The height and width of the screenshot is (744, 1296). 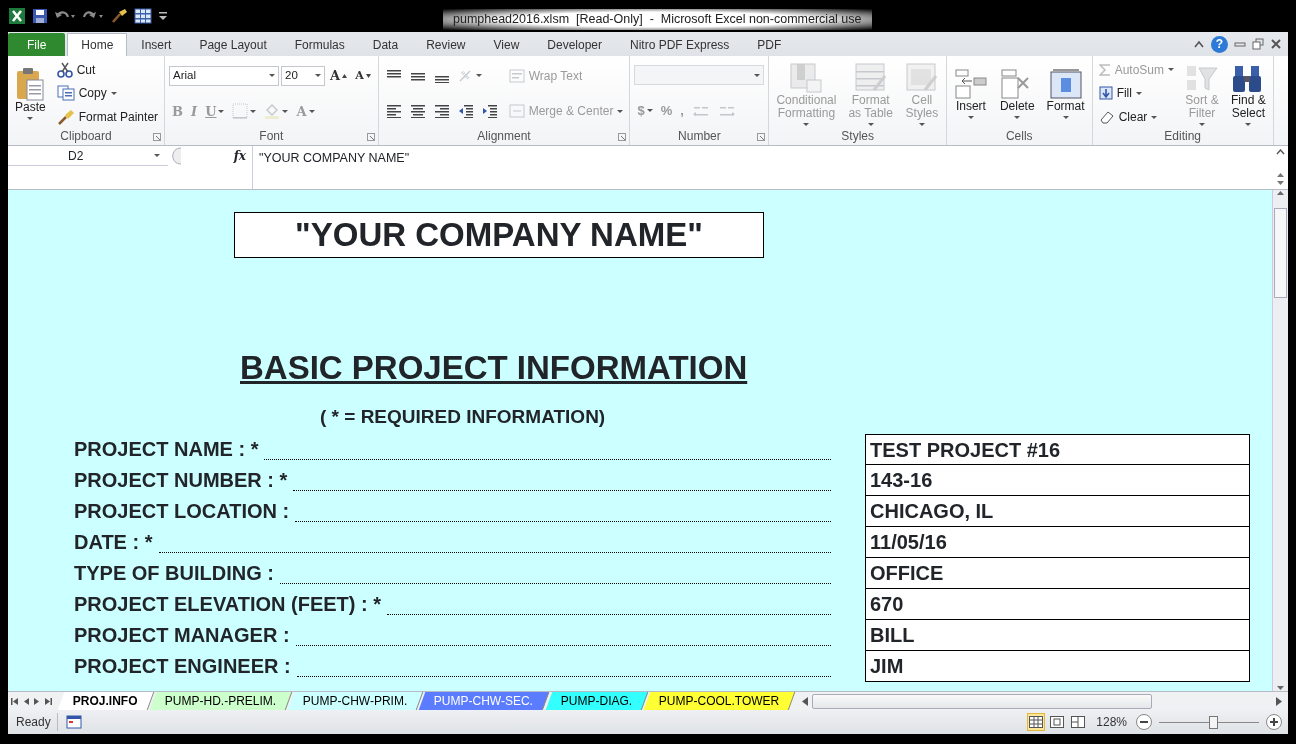 I want to click on scroll-up-icon, so click(x=1280, y=152).